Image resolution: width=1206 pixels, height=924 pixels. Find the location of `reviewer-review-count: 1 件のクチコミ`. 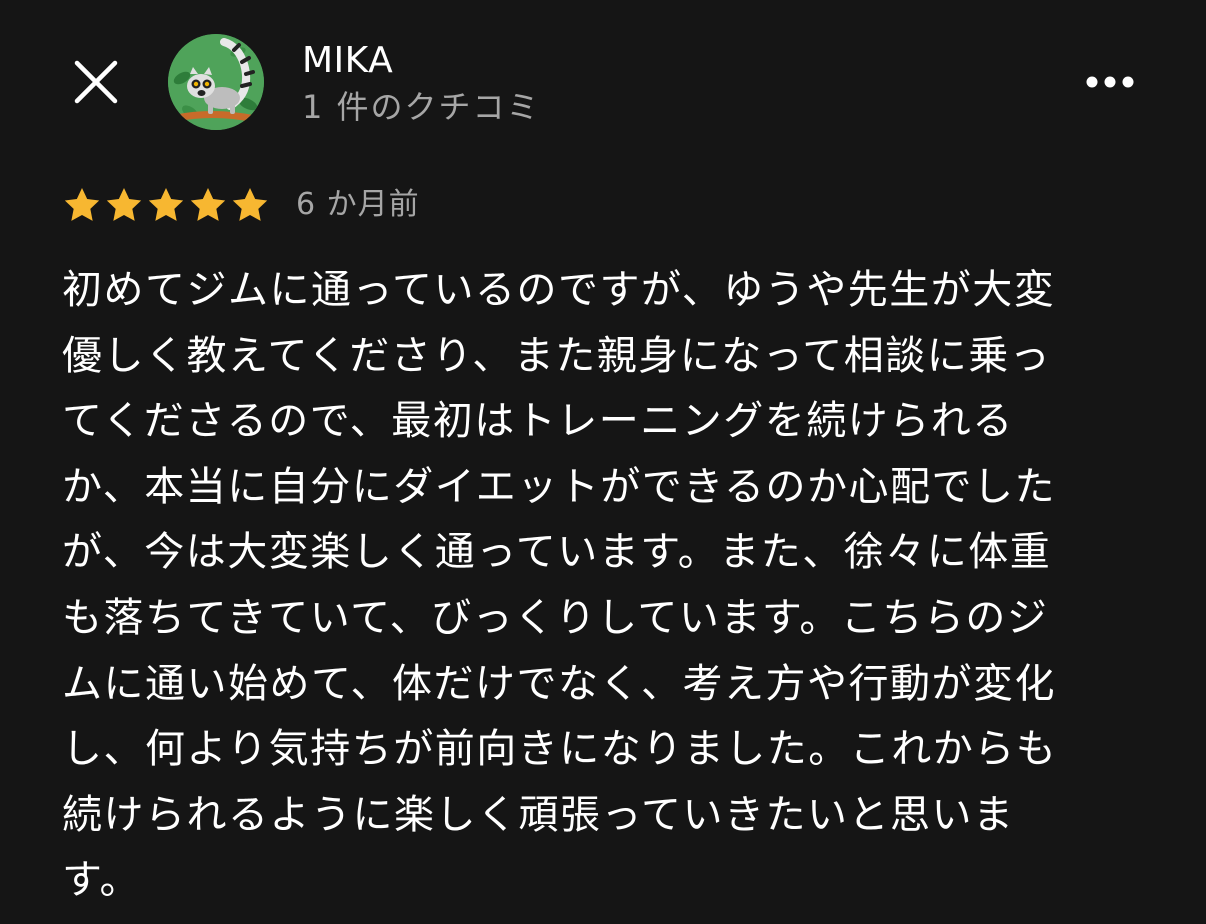

reviewer-review-count: 1 件のクチコミ is located at coordinates (421, 107).